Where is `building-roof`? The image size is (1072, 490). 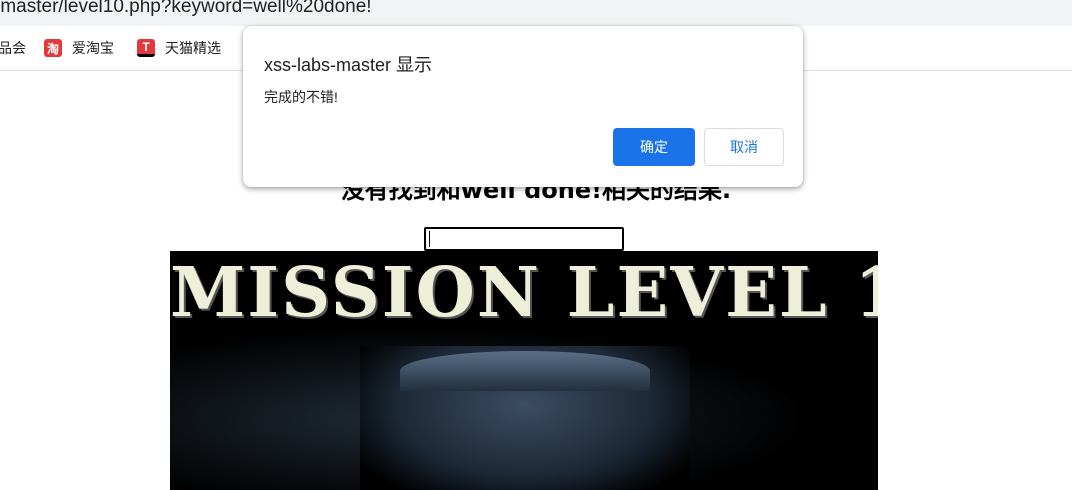 building-roof is located at coordinates (525, 371).